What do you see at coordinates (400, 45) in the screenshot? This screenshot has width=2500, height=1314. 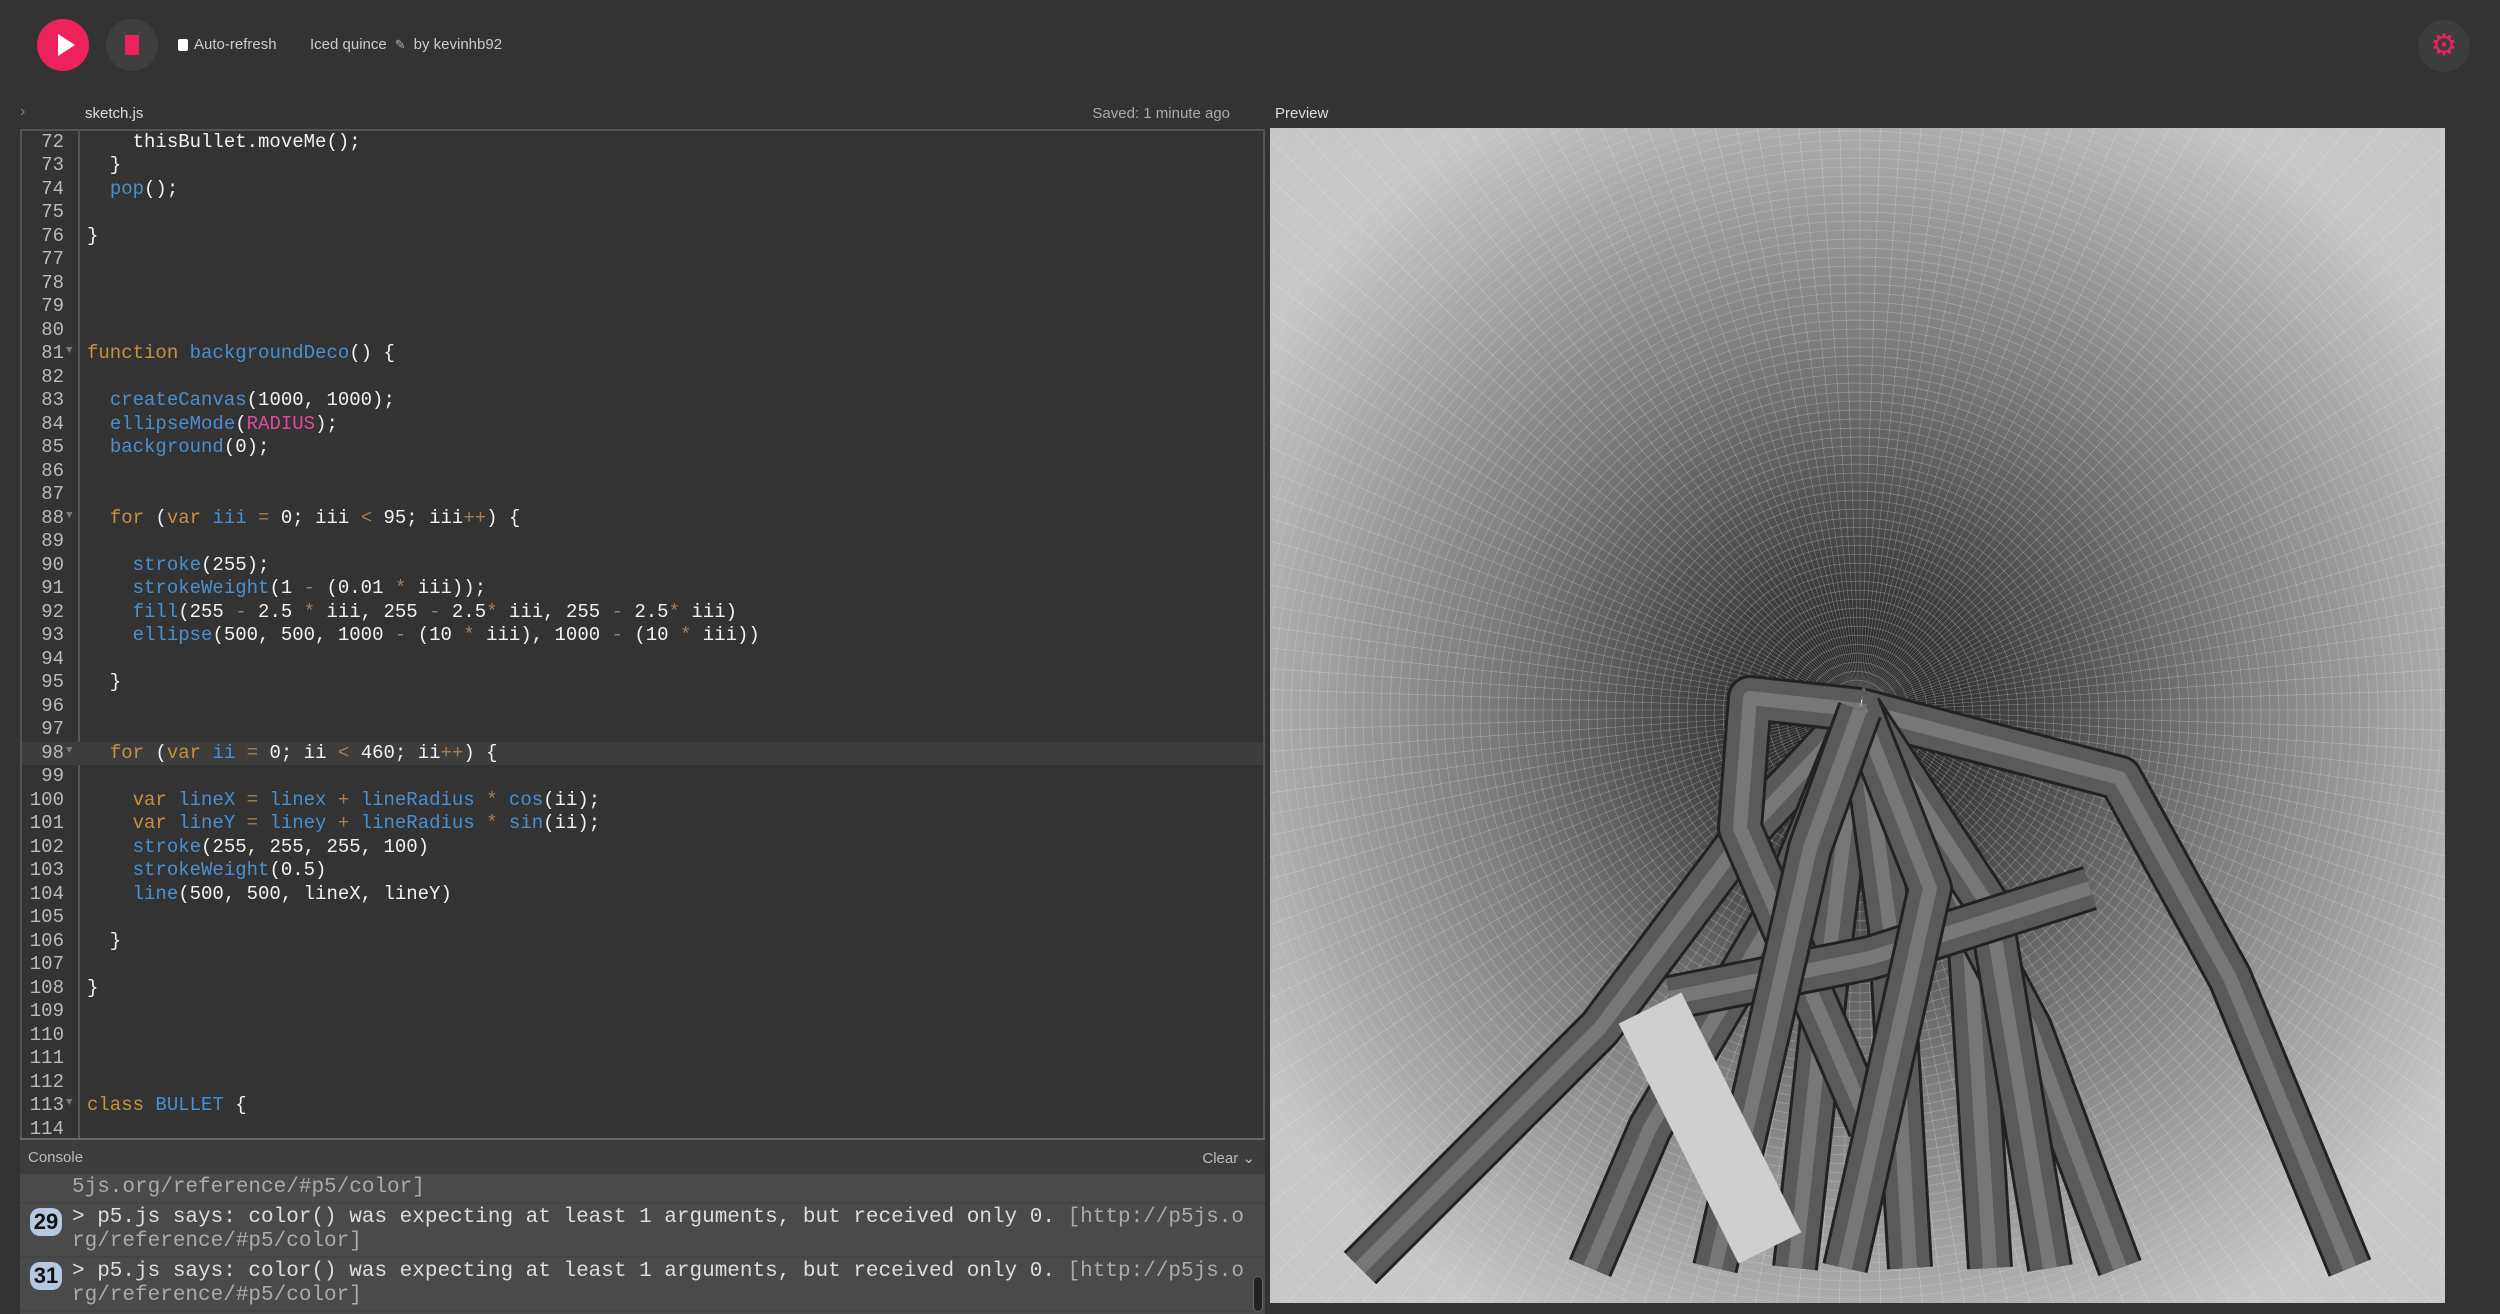 I see `pencil-icon: ✎` at bounding box center [400, 45].